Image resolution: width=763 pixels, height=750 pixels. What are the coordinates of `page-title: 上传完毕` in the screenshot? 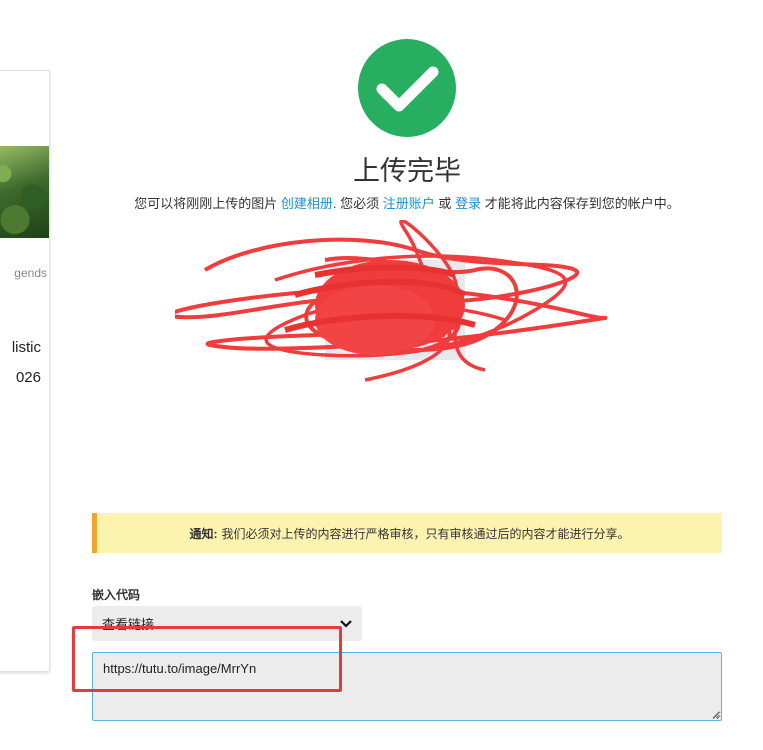 It's located at (407, 171).